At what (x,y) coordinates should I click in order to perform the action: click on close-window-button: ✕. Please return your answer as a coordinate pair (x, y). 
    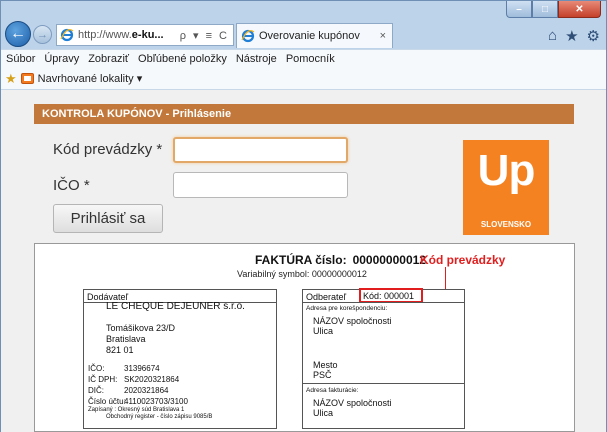
    Looking at the image, I should click on (579, 9).